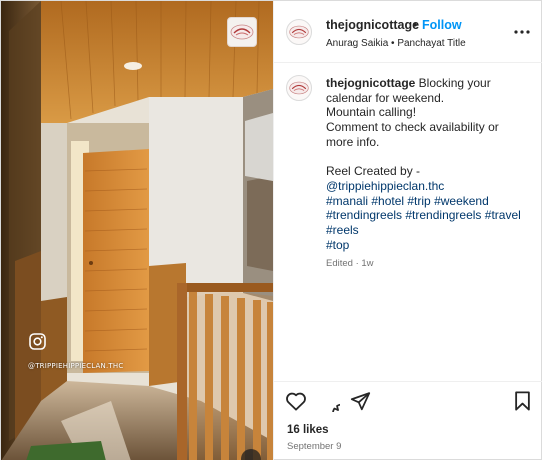  Describe the element at coordinates (37, 341) in the screenshot. I see `instagram-icon` at that location.